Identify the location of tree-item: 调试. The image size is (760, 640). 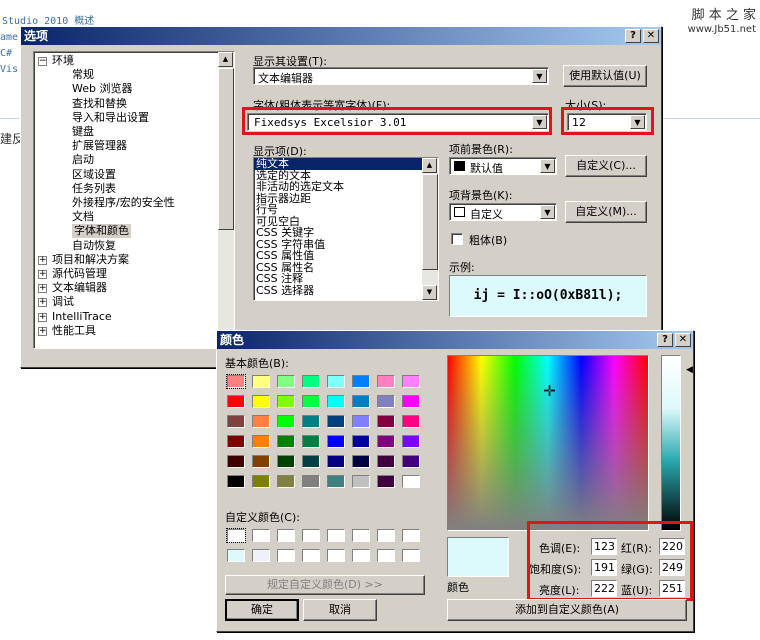
(63, 302).